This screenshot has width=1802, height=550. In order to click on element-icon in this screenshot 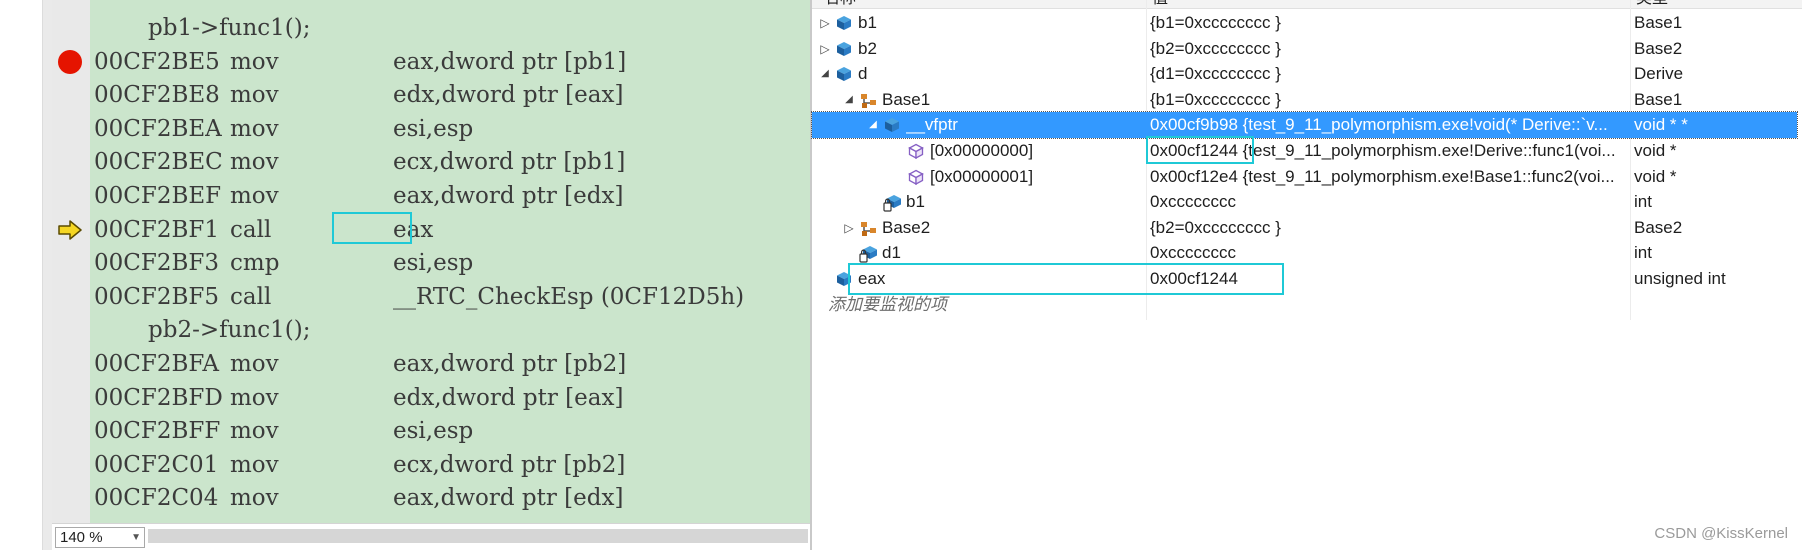, I will do `click(916, 151)`.